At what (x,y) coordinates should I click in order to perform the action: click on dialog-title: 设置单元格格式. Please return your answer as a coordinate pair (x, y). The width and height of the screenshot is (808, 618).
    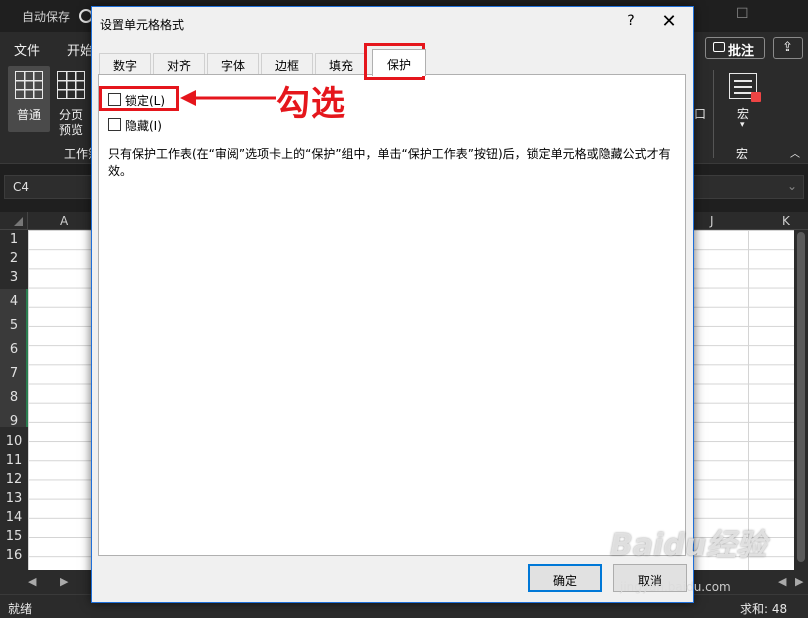
    Looking at the image, I should click on (142, 25).